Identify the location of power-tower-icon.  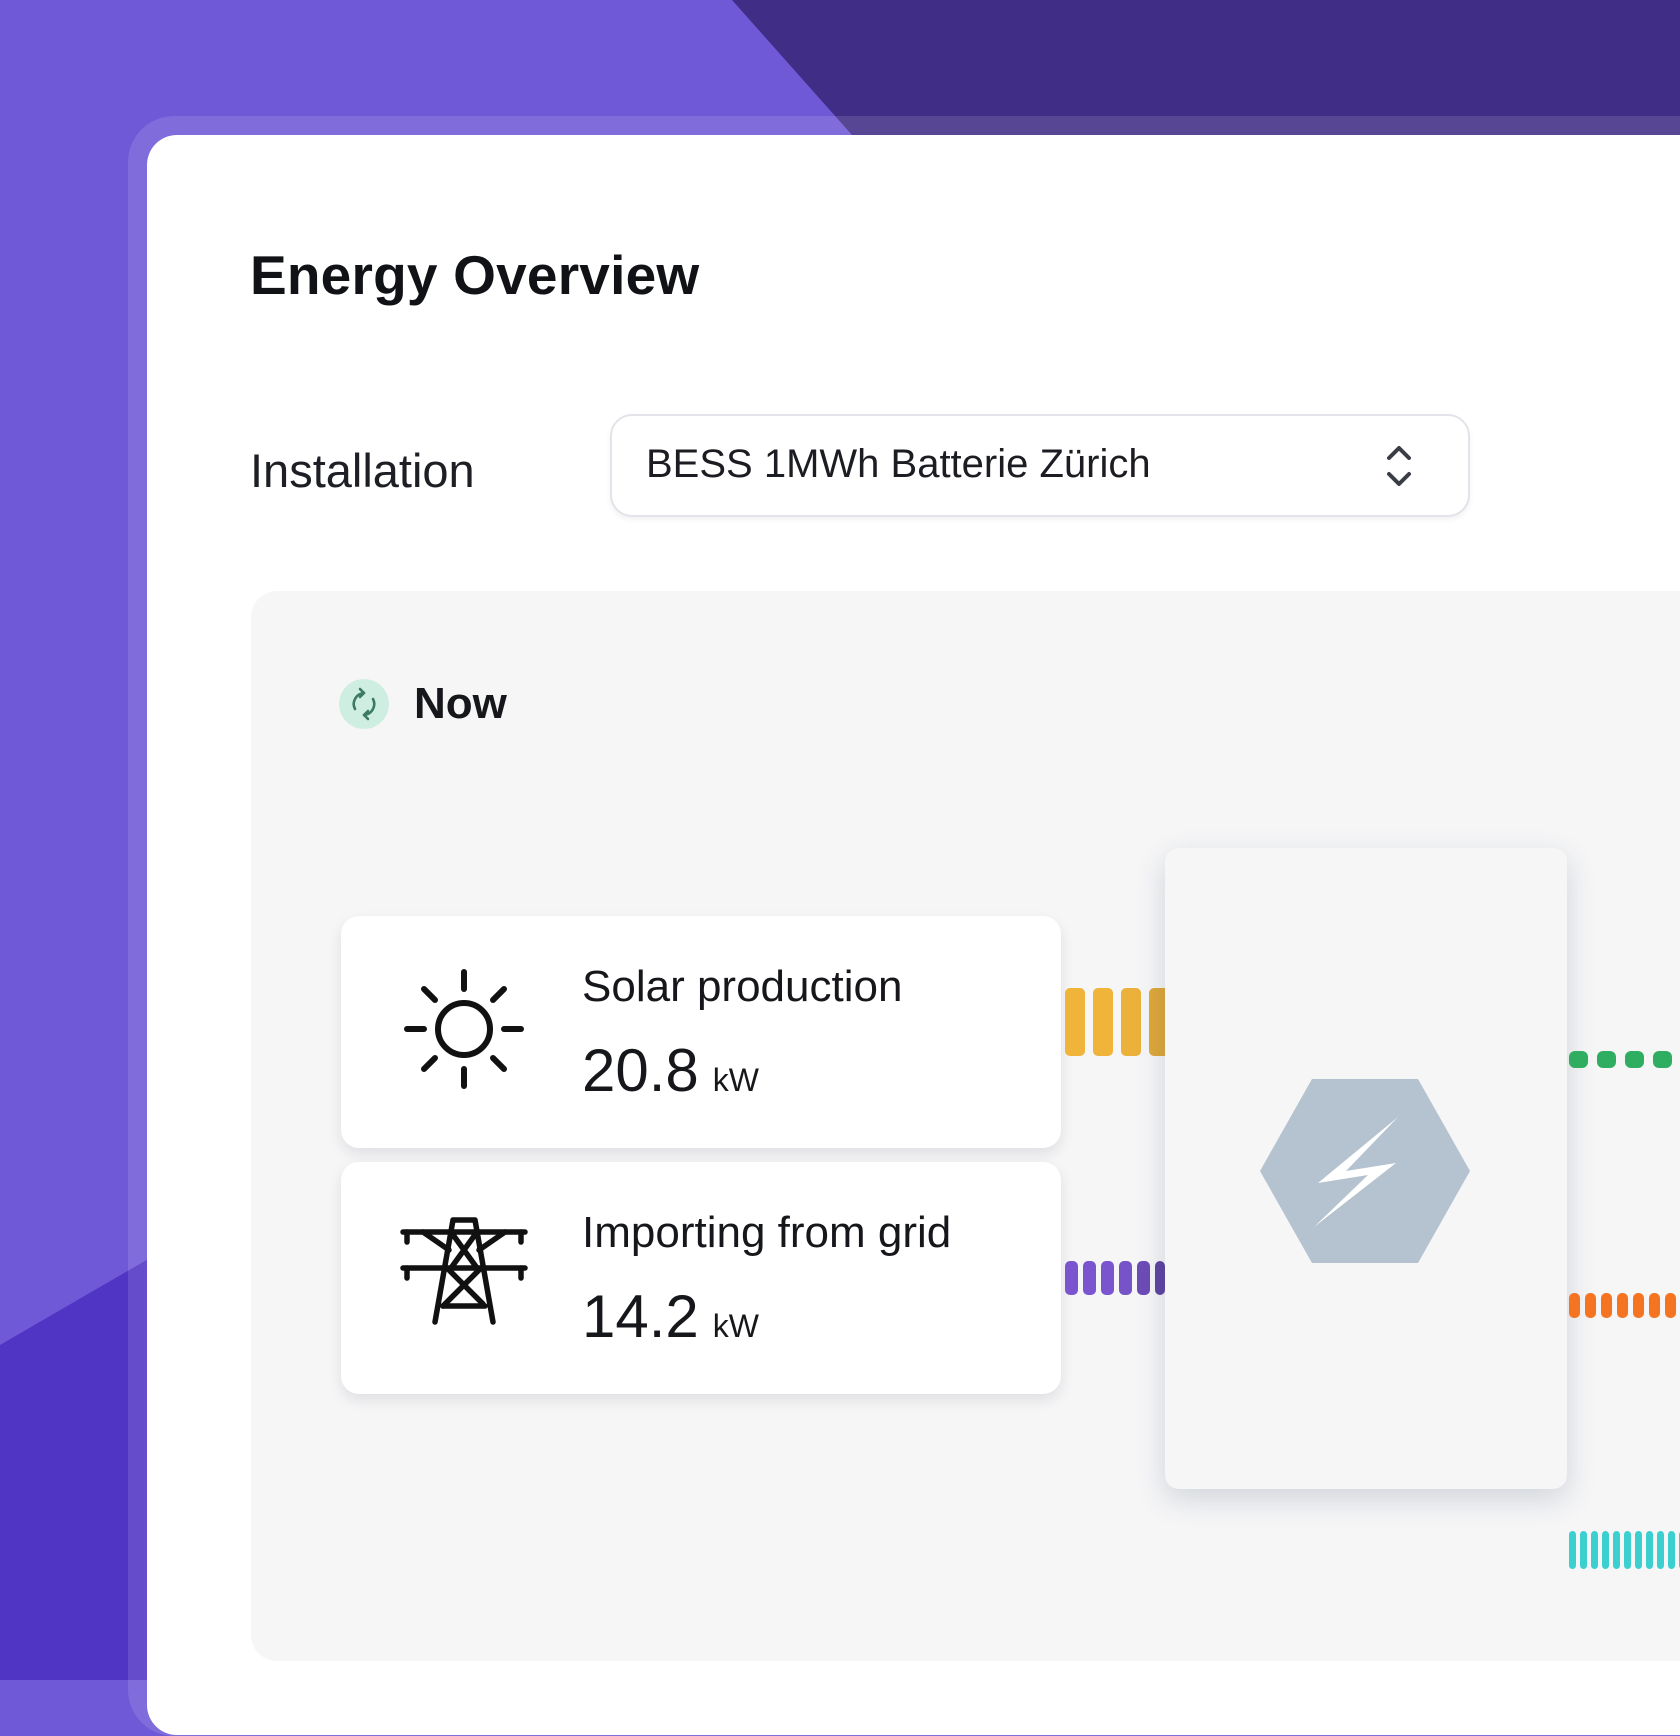
(464, 1271).